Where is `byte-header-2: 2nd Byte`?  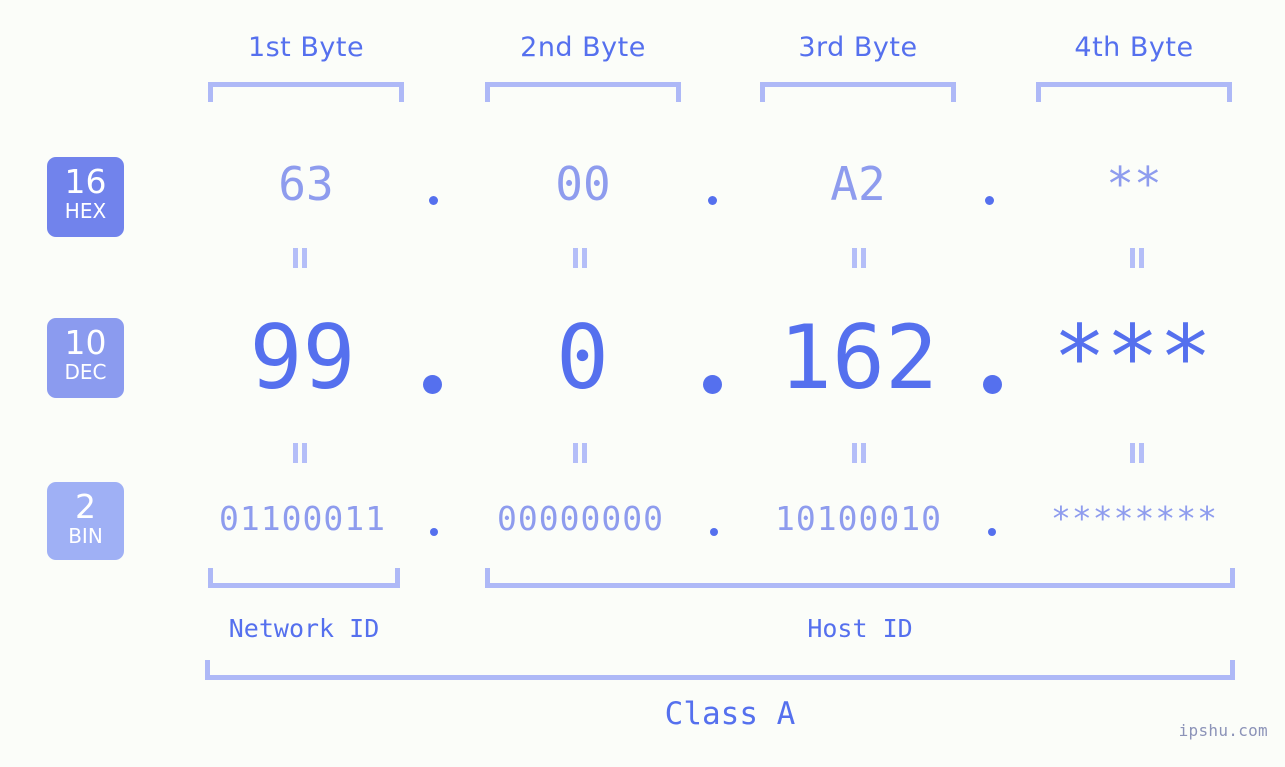 byte-header-2: 2nd Byte is located at coordinates (583, 47).